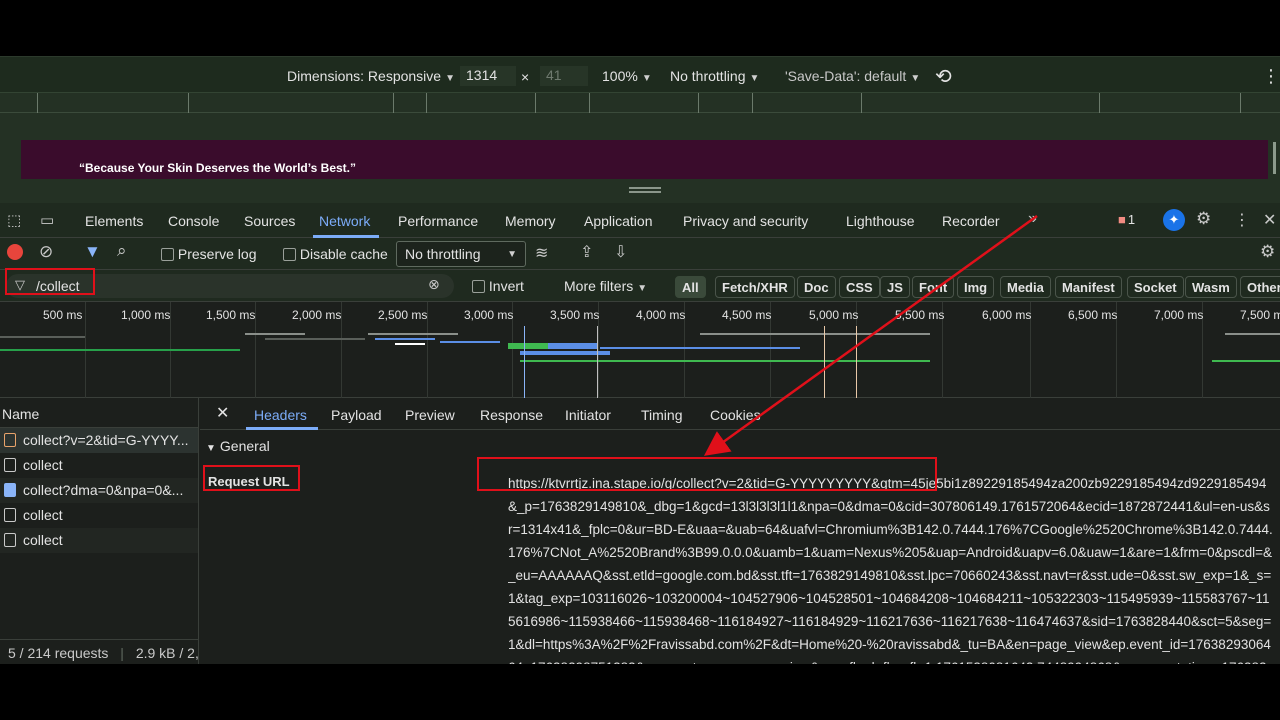  I want to click on rotate-icon: ⟲, so click(943, 76).